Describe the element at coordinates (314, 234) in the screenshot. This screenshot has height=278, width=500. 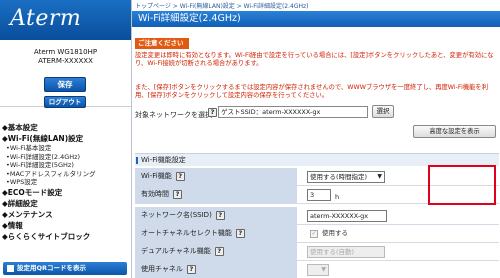
I see `auto-channel-checkbox: ✓` at that location.